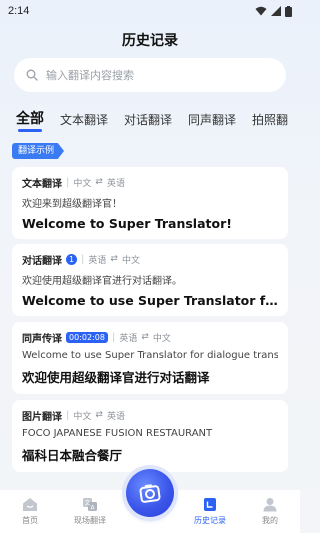 Image resolution: width=320 pixels, height=533 pixels. I want to click on card-header: 对话翻译 1 | 英语 ⇄ 中文, so click(150, 259).